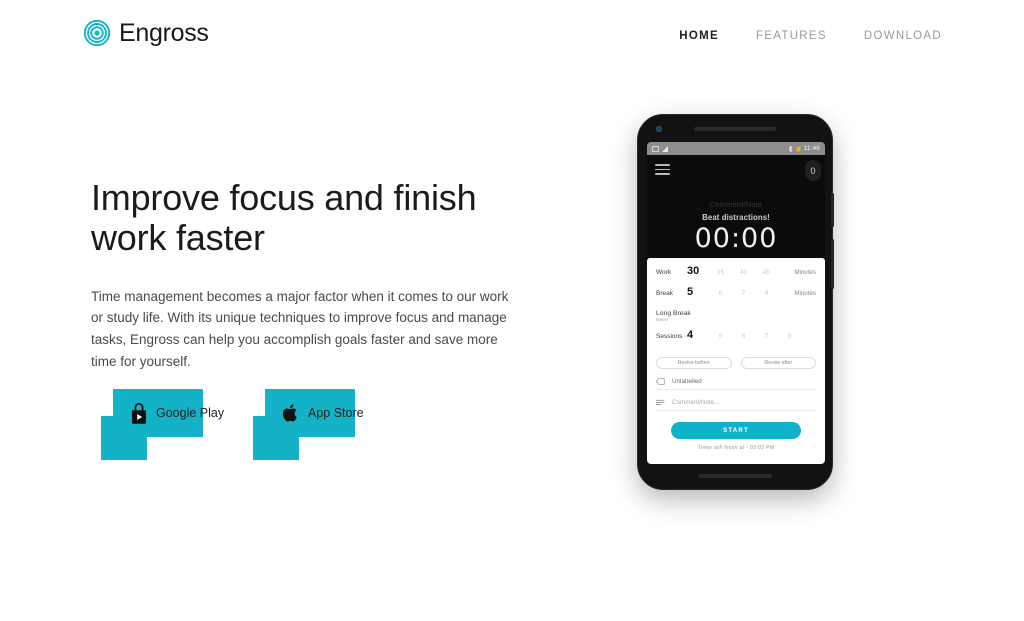 The height and width of the screenshot is (621, 1024). What do you see at coordinates (766, 293) in the screenshot?
I see `break-option: 8` at bounding box center [766, 293].